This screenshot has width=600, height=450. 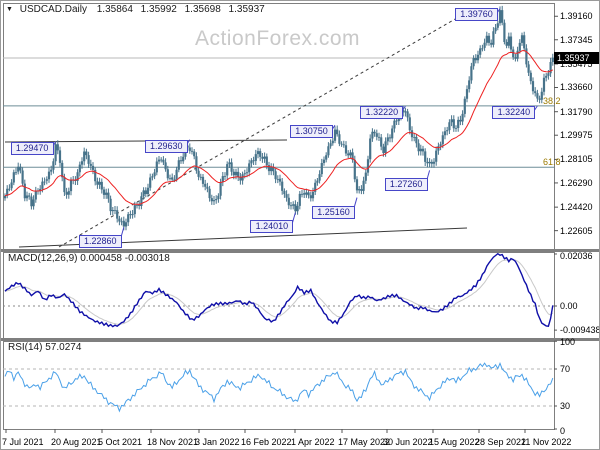 I want to click on symbol-dropdown-icon: ▼, so click(x=9, y=9).